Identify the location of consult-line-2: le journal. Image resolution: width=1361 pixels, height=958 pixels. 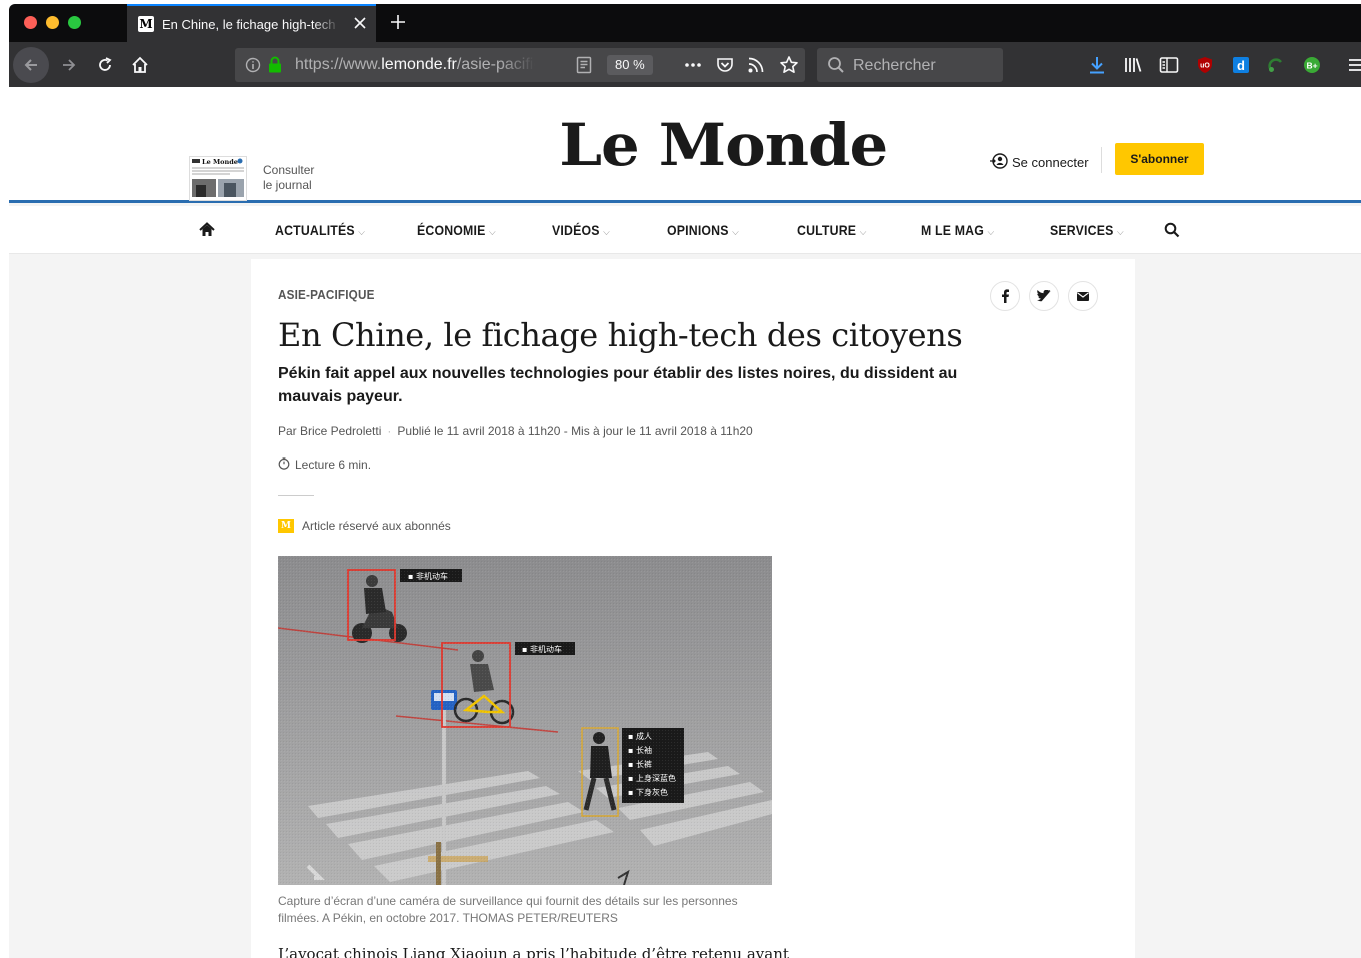
(287, 185).